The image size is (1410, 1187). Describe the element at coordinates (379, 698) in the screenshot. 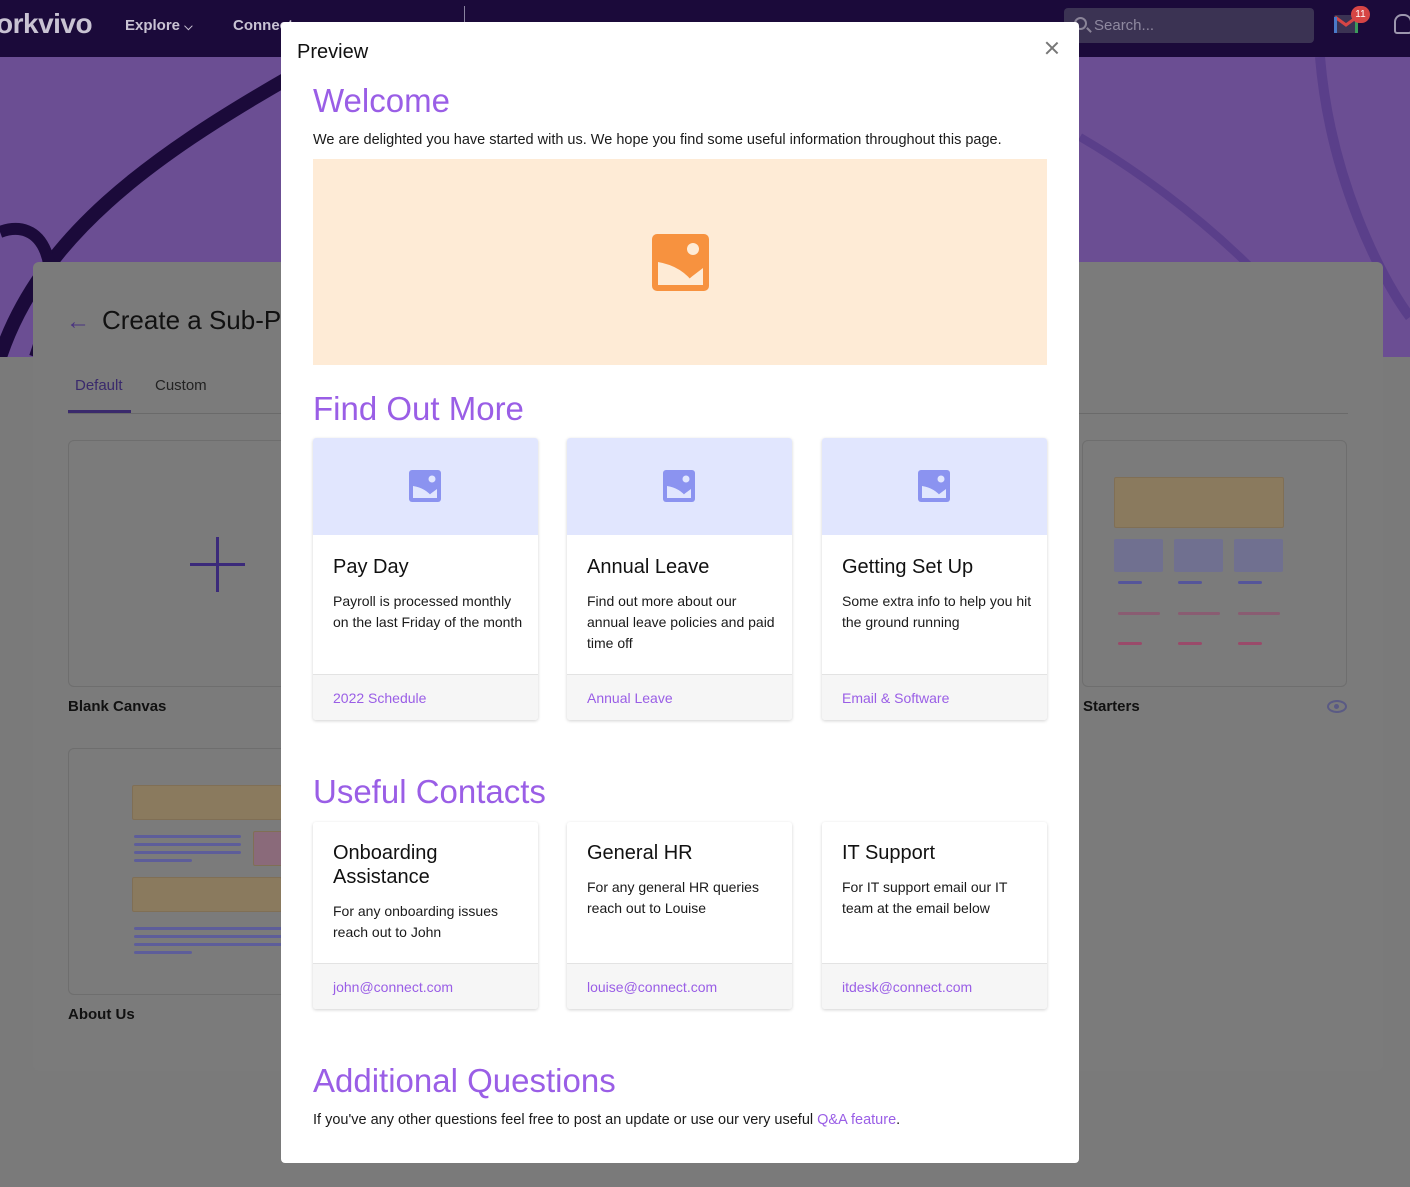

I see `card-link: 2022 Schedule` at that location.